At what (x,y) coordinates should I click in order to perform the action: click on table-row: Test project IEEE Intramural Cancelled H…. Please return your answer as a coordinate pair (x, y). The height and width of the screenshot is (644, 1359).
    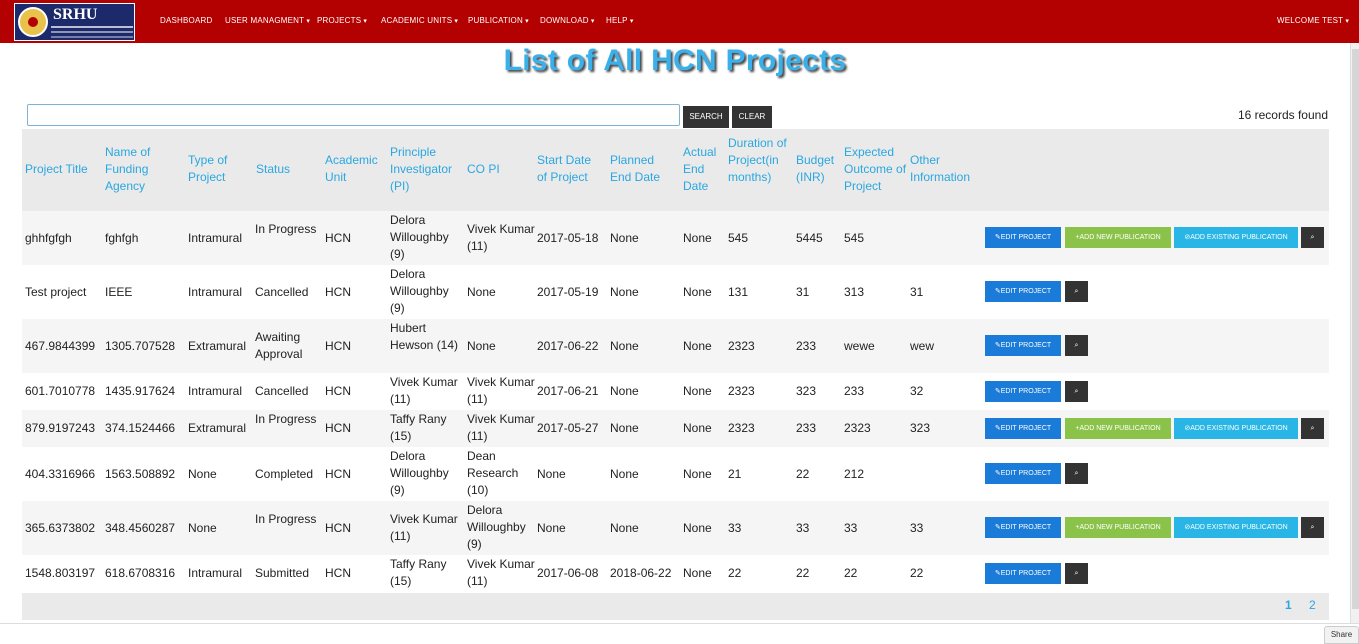
    Looking at the image, I should click on (675, 292).